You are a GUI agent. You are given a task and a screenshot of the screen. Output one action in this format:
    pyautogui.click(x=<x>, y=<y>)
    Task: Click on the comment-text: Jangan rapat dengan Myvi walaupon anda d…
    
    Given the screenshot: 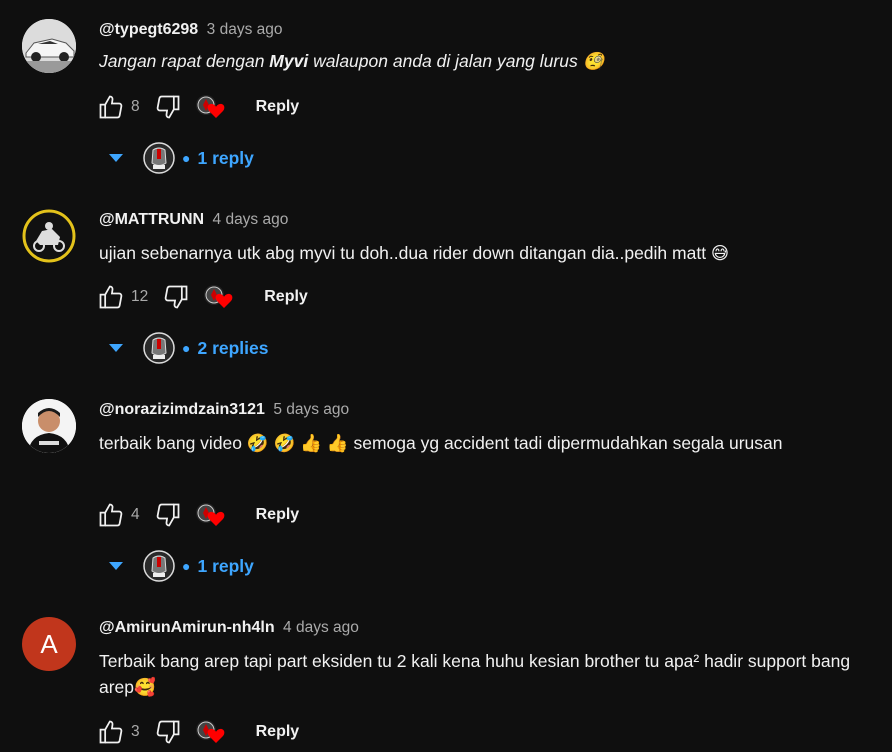 What is the action you would take?
    pyautogui.click(x=479, y=61)
    